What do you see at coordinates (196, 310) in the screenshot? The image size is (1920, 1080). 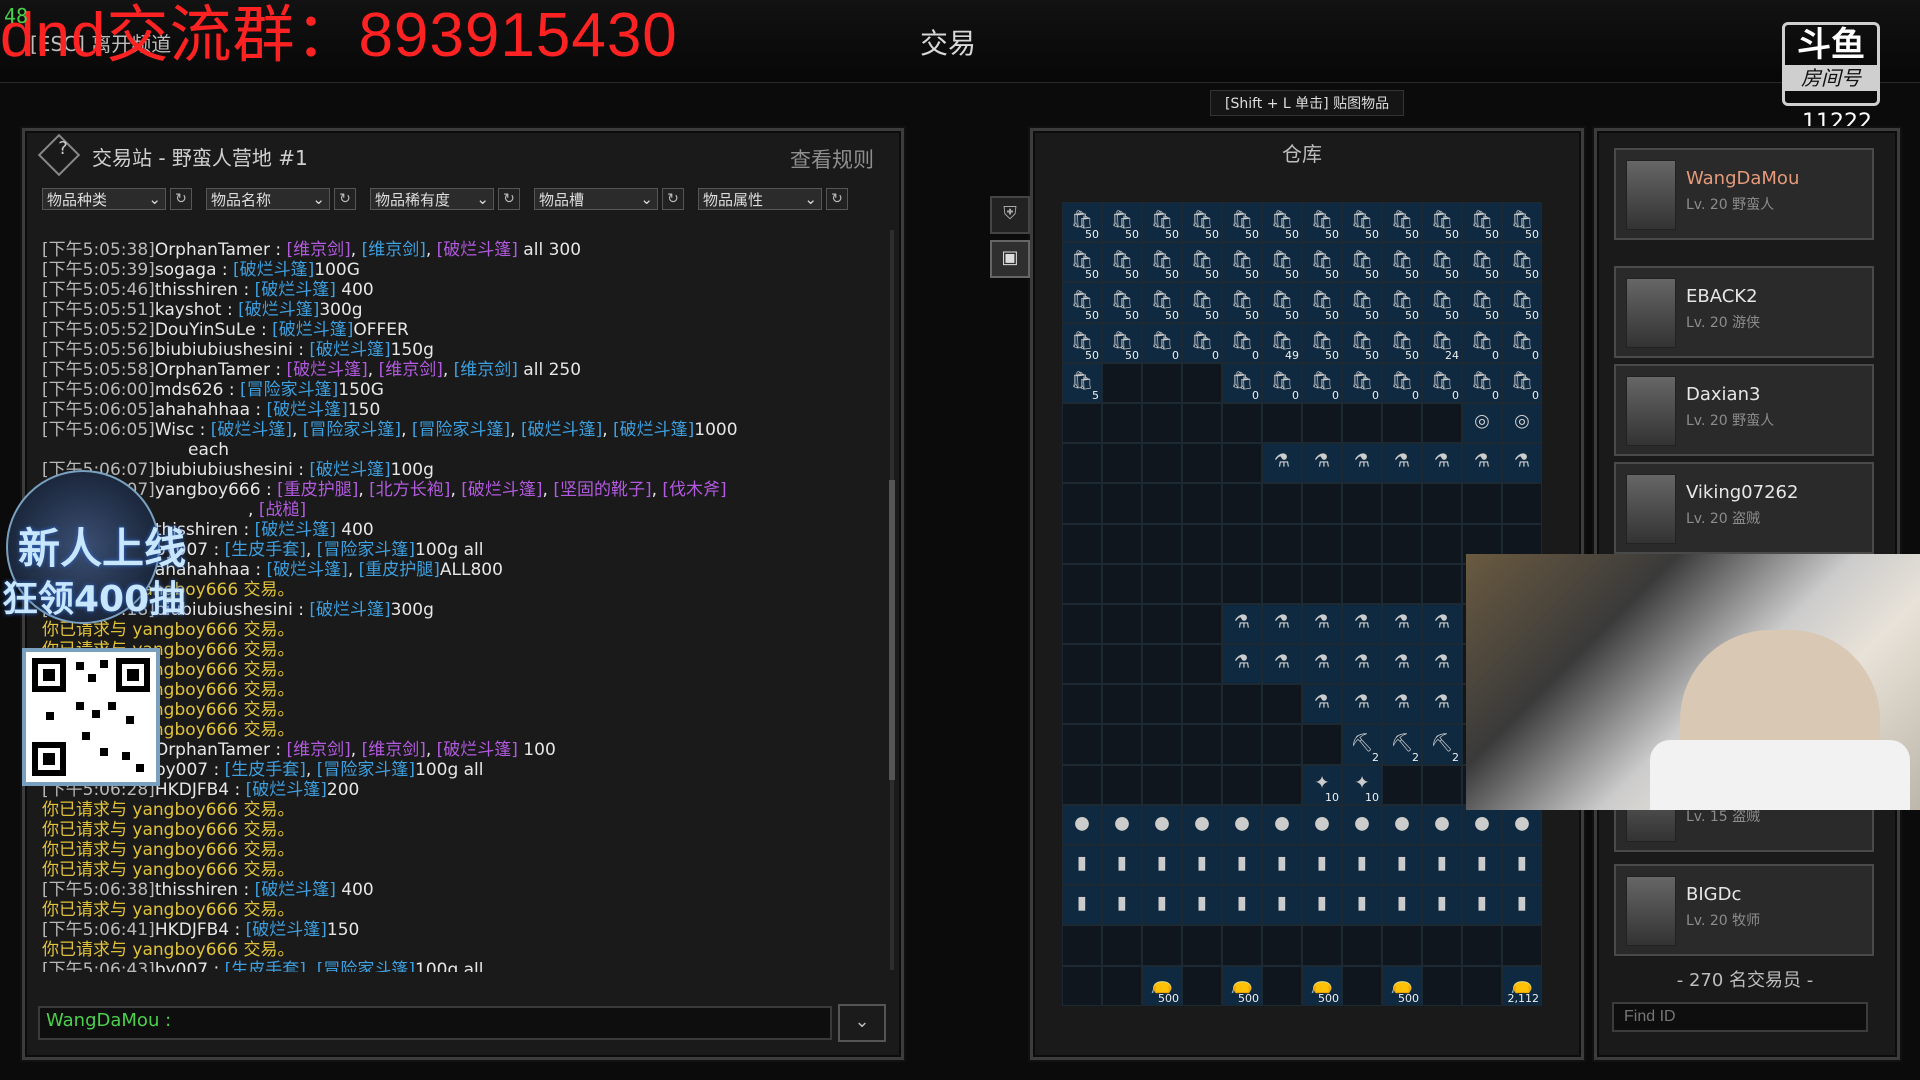 I see `chat-username: kayshot :` at bounding box center [196, 310].